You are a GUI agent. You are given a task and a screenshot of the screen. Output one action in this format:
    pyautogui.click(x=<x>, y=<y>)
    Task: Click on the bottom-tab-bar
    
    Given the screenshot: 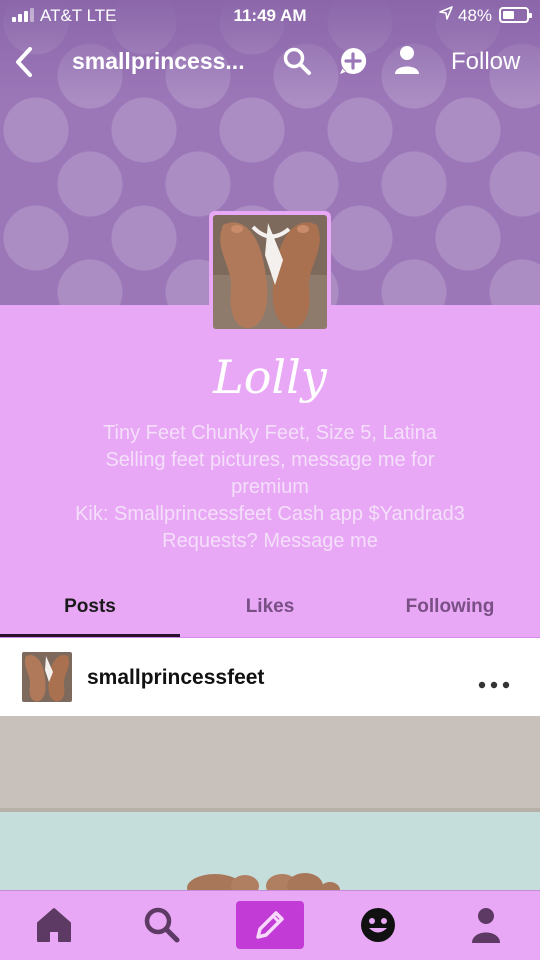 What is the action you would take?
    pyautogui.click(x=270, y=925)
    